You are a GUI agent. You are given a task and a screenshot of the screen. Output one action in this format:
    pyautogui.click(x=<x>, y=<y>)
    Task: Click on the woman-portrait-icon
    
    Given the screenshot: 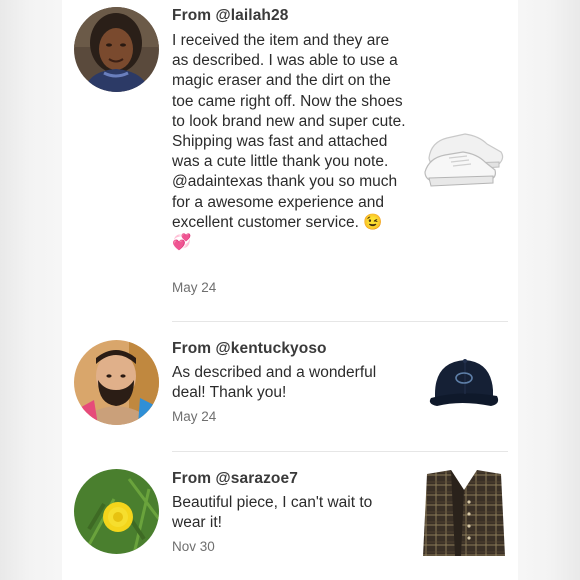 What is the action you would take?
    pyautogui.click(x=116, y=49)
    